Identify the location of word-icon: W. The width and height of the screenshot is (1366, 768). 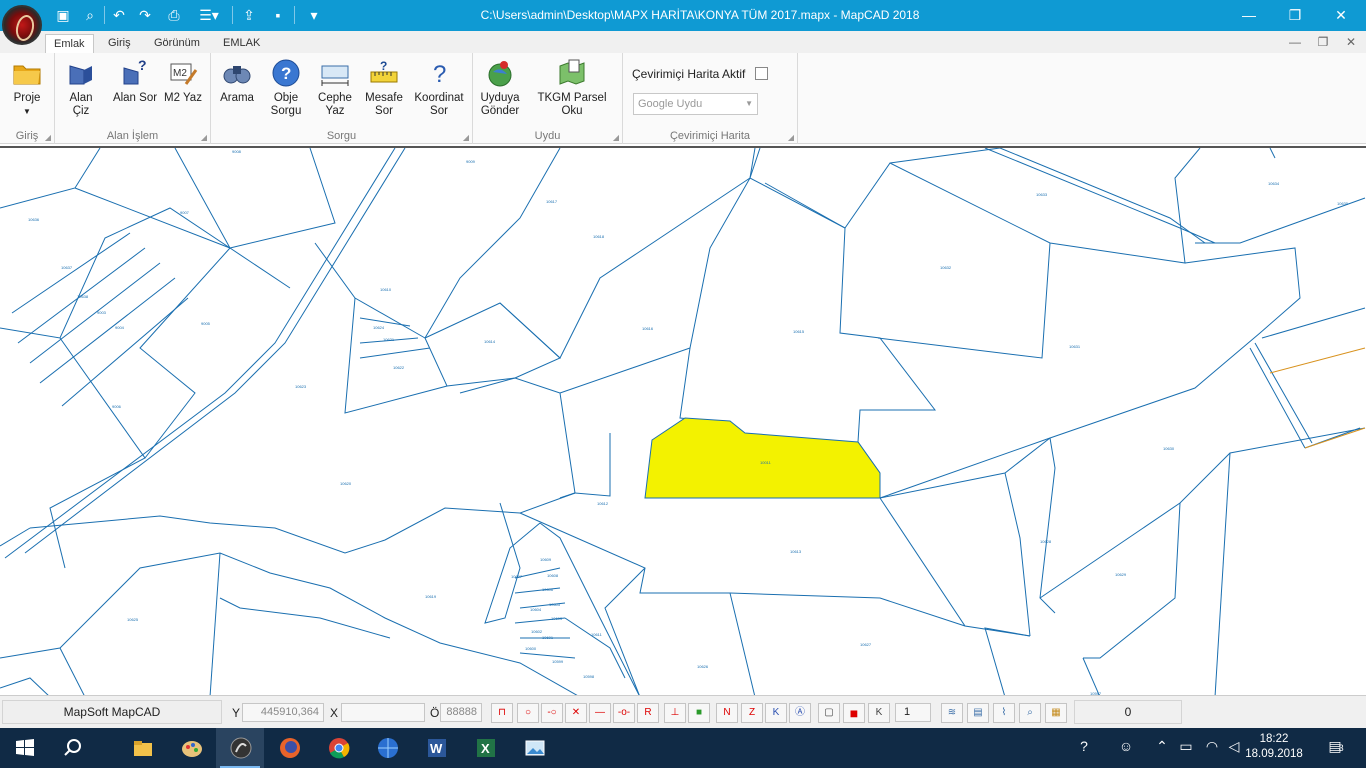
(436, 748).